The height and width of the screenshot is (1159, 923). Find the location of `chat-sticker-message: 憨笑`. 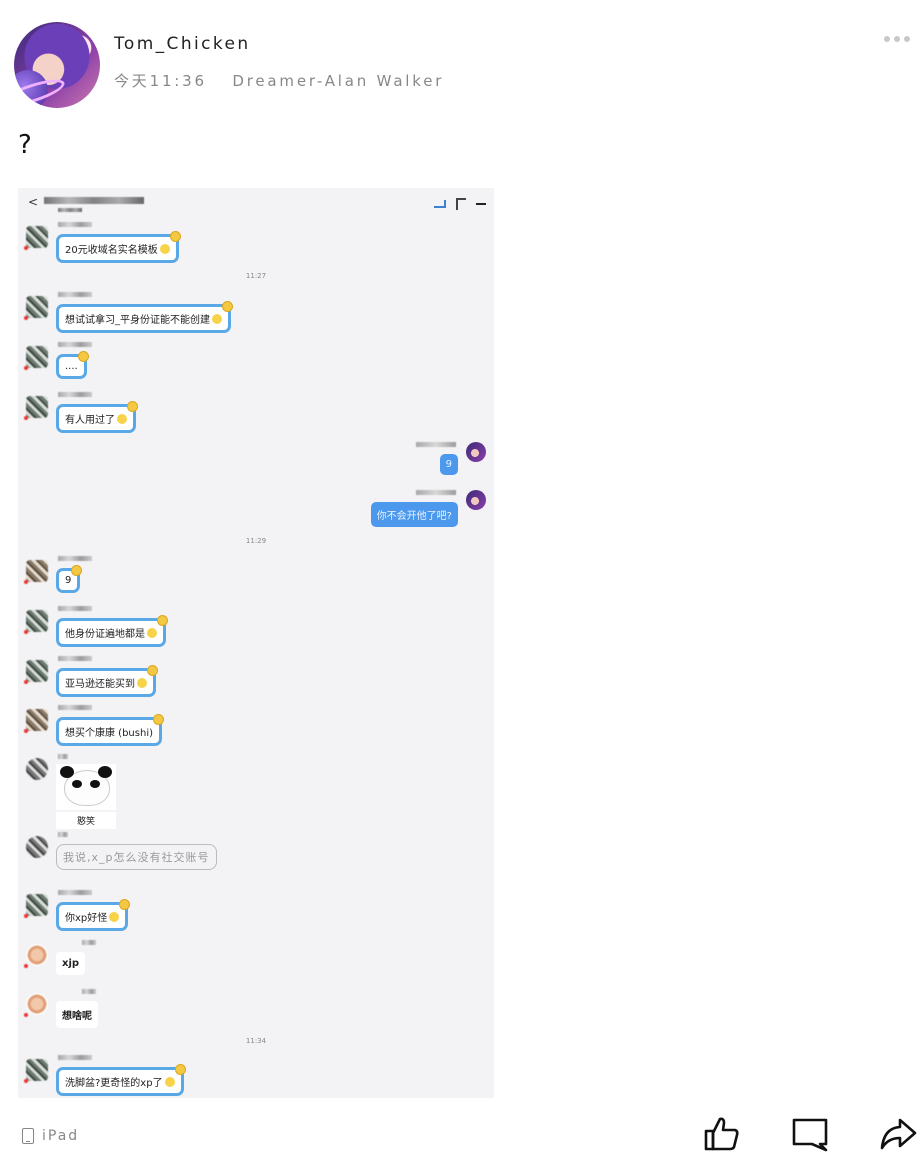

chat-sticker-message: 憨笑 is located at coordinates (86, 794).